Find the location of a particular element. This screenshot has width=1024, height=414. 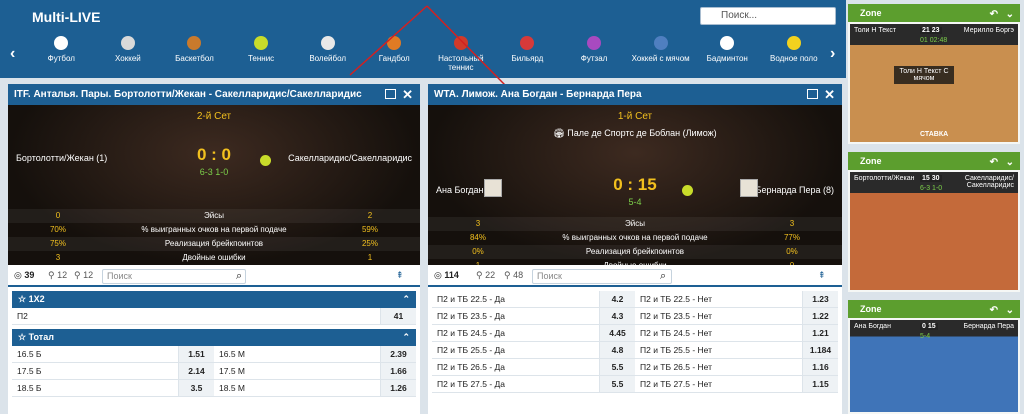

odds-cell: П2 и ТБ 23.5 - Нет 1.22 is located at coordinates (736, 316).